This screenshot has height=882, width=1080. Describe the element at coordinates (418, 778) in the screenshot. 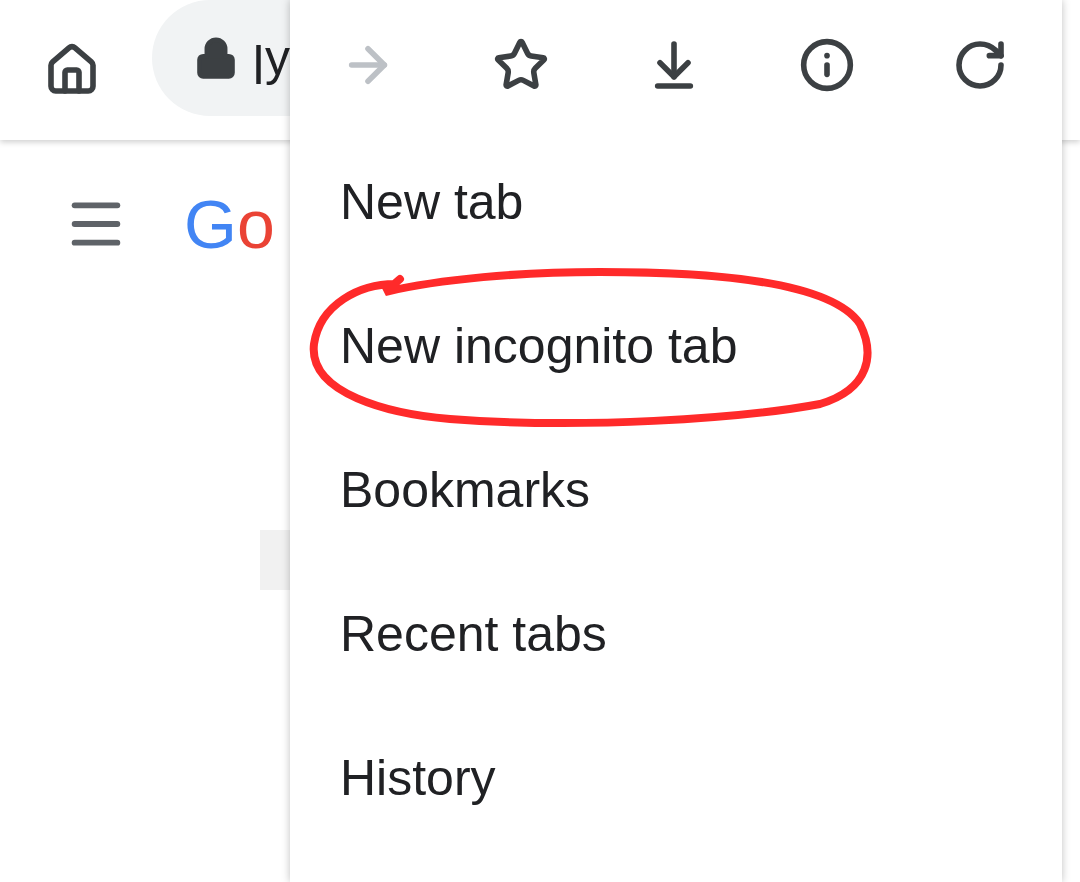

I see `menu-item: History` at that location.